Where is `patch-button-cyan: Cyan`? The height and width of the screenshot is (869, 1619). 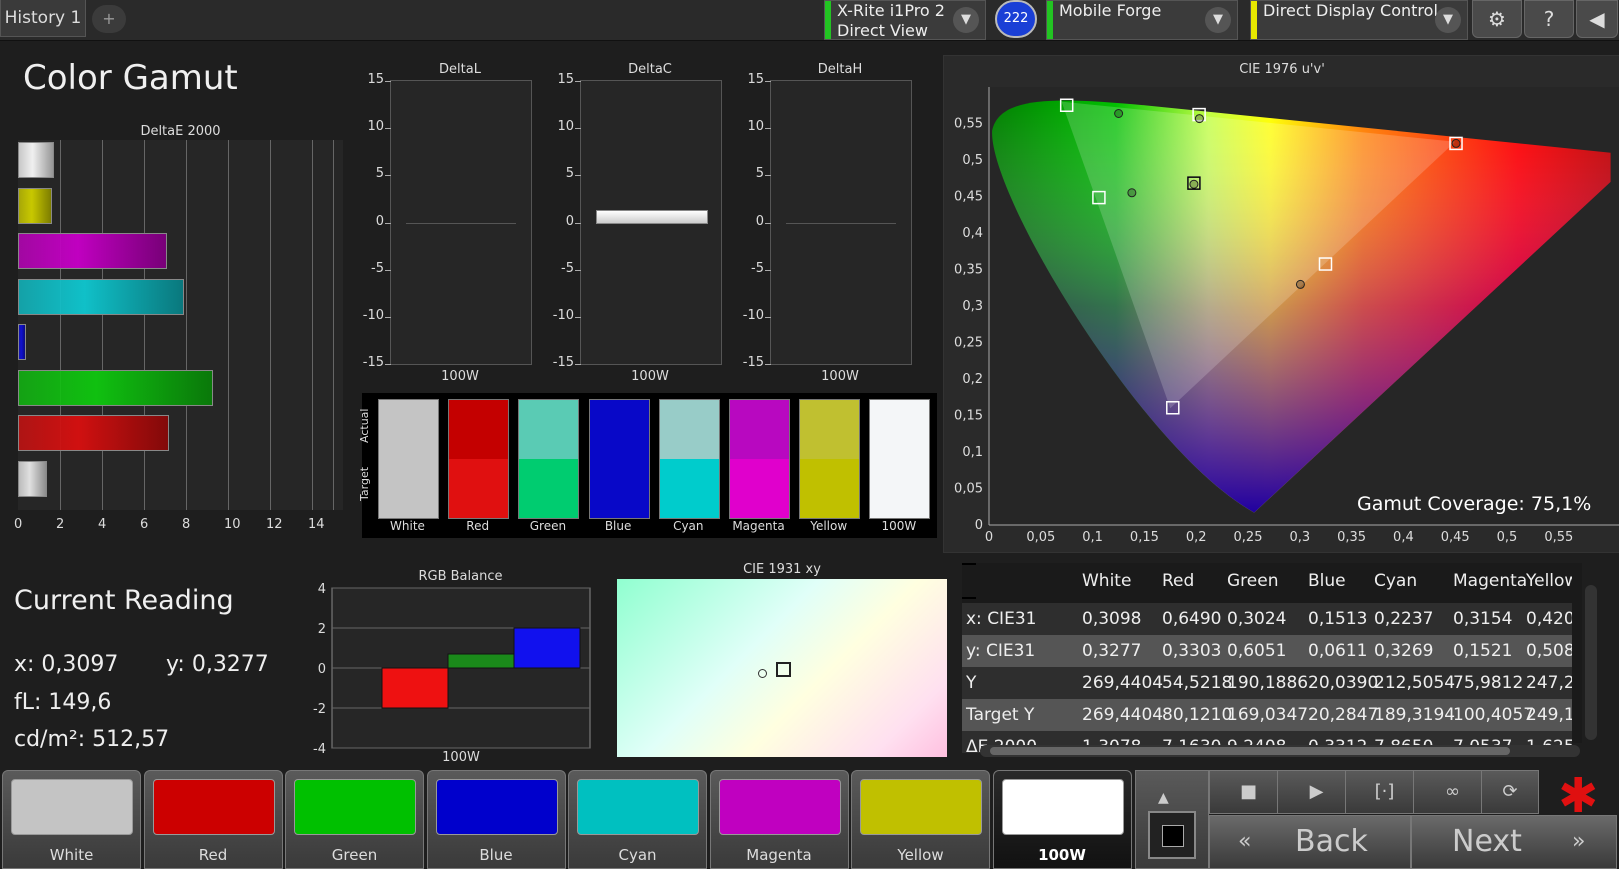
patch-button-cyan: Cyan is located at coordinates (637, 819).